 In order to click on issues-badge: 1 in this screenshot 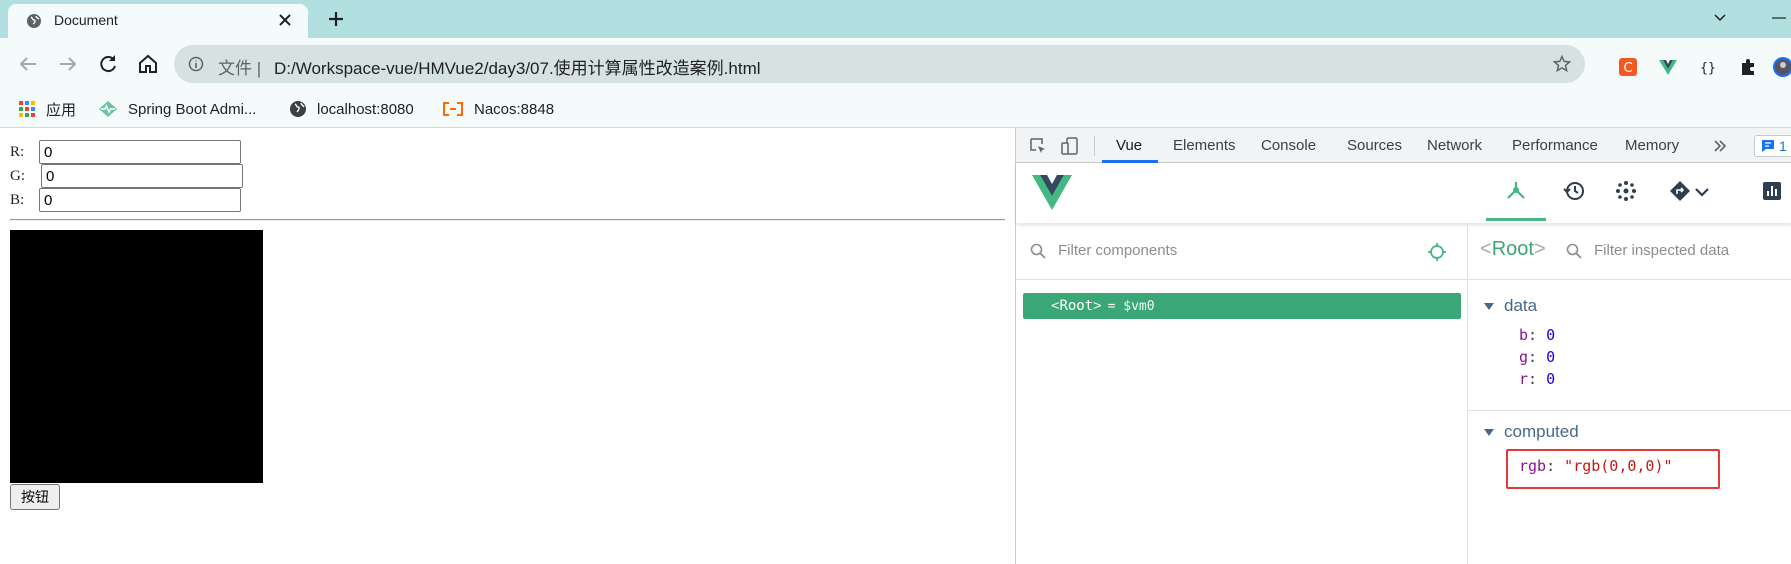, I will do `click(1772, 146)`.